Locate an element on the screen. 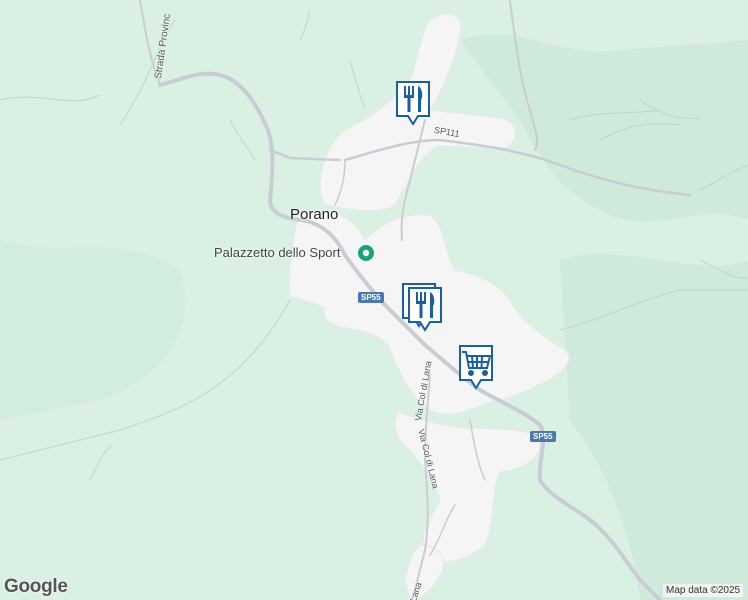  google-logo: Google is located at coordinates (36, 586).